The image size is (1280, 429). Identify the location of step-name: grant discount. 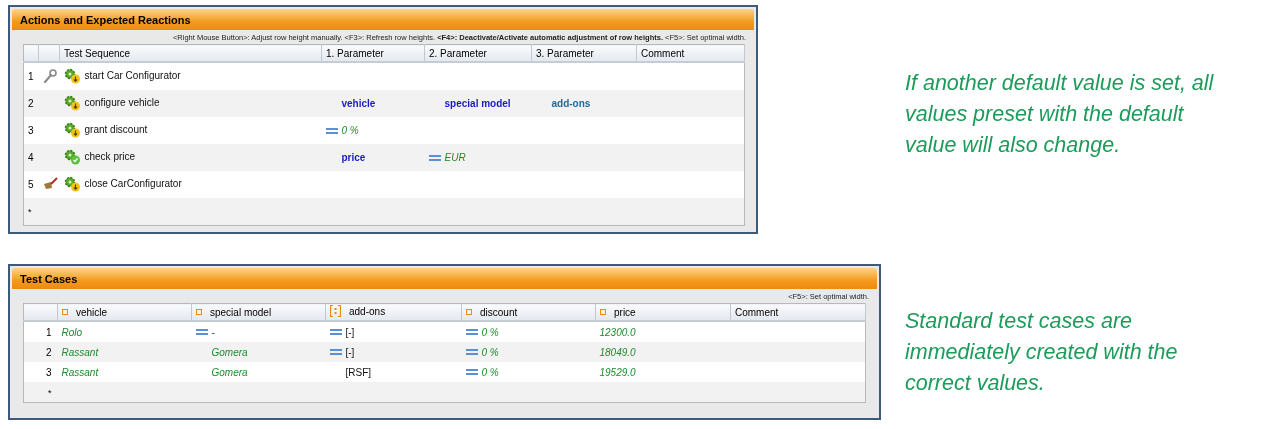
(116, 129).